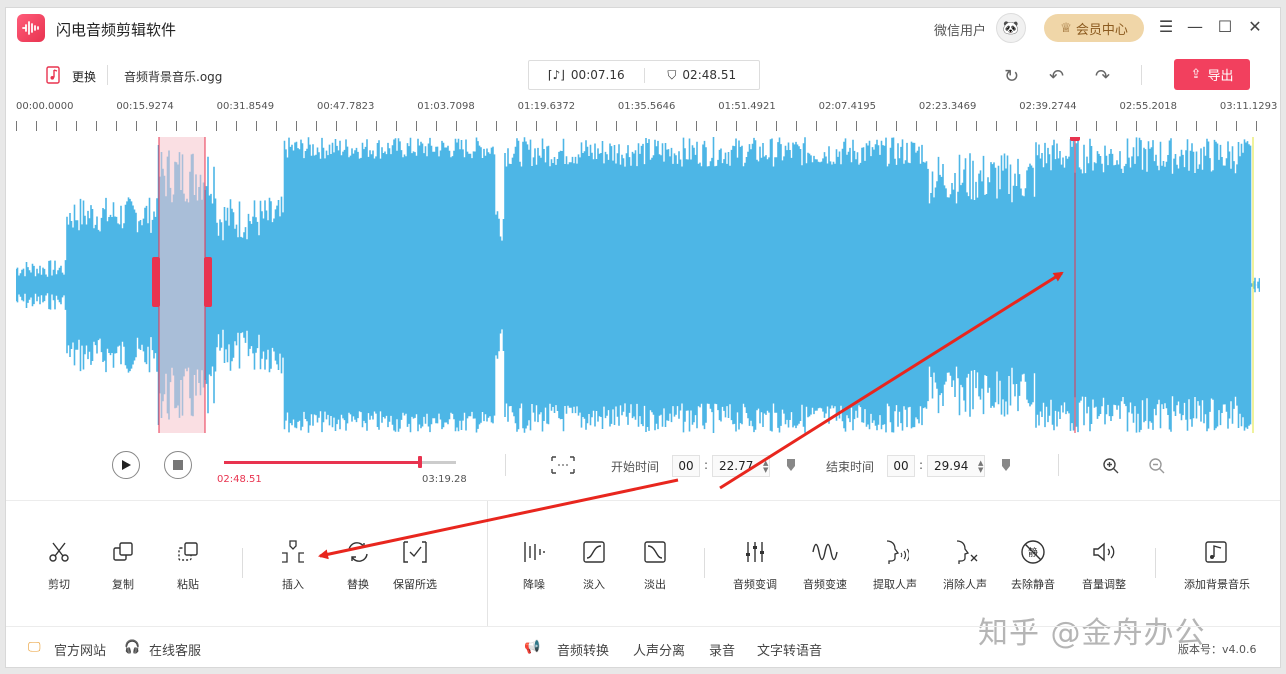  Describe the element at coordinates (672, 74) in the screenshot. I see `shield-icon: ⛉` at that location.